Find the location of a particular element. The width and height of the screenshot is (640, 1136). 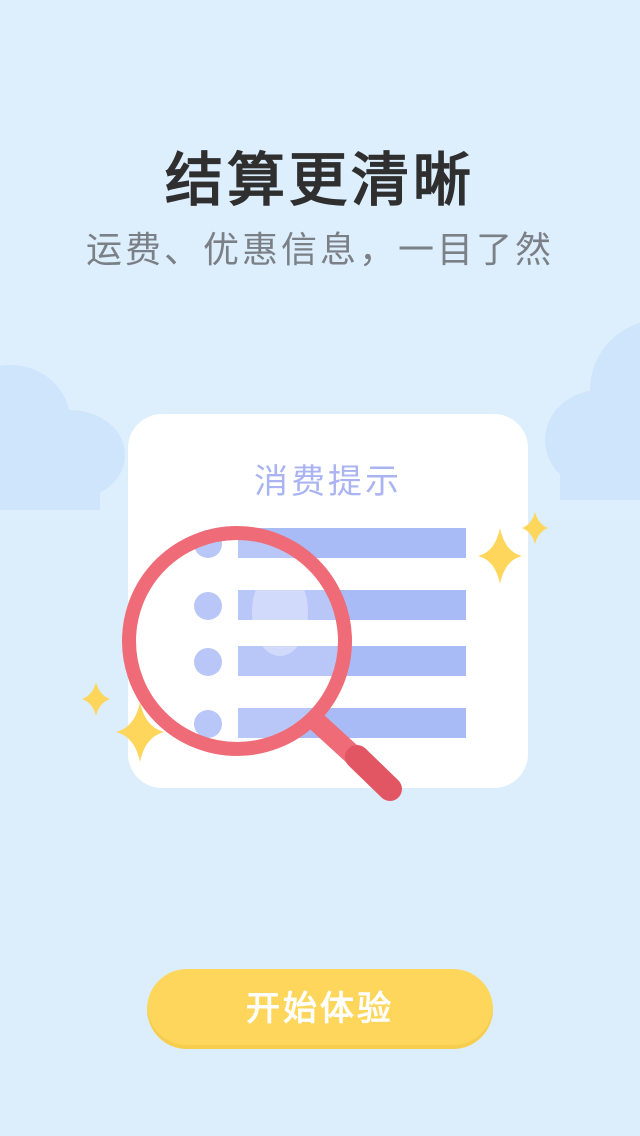

start-experience-button: 开始体验 is located at coordinates (320, 1009).